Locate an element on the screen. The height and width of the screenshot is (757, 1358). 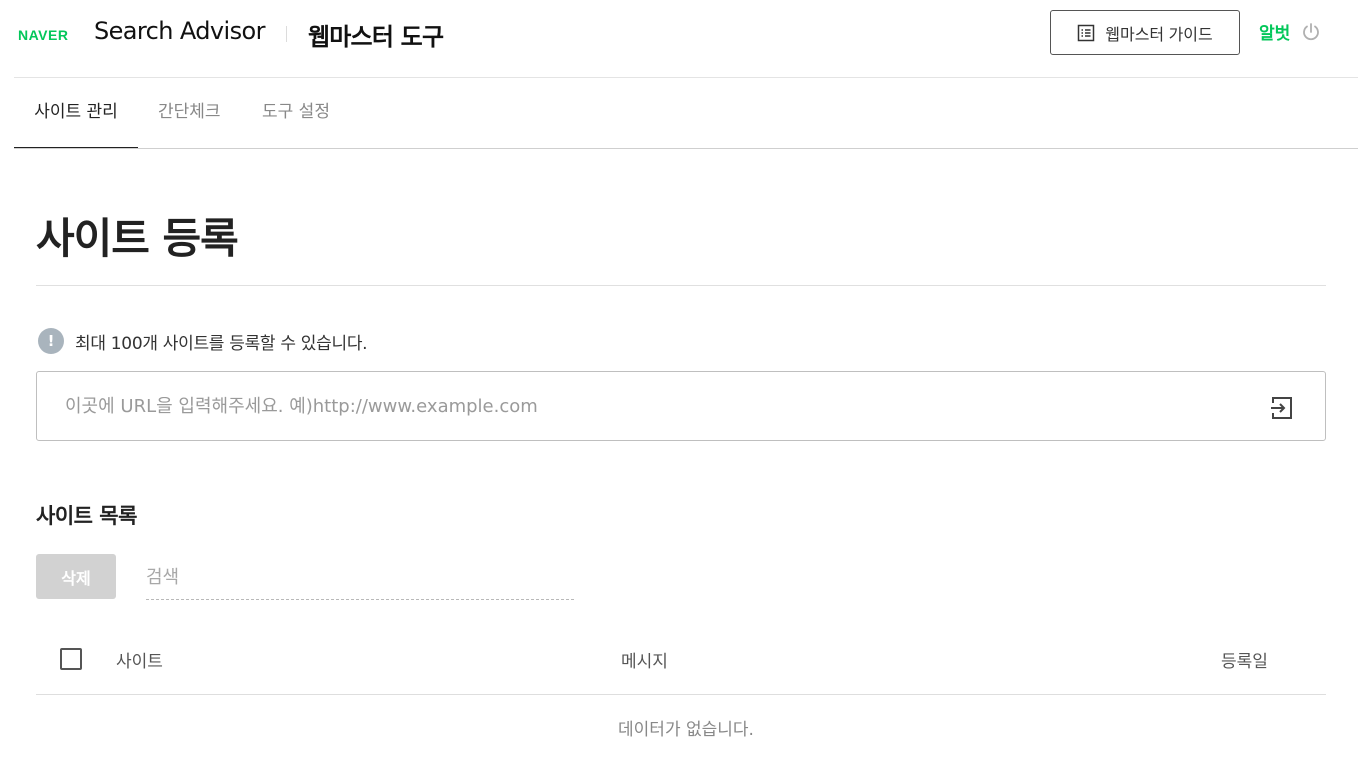
url-input is located at coordinates (655, 406).